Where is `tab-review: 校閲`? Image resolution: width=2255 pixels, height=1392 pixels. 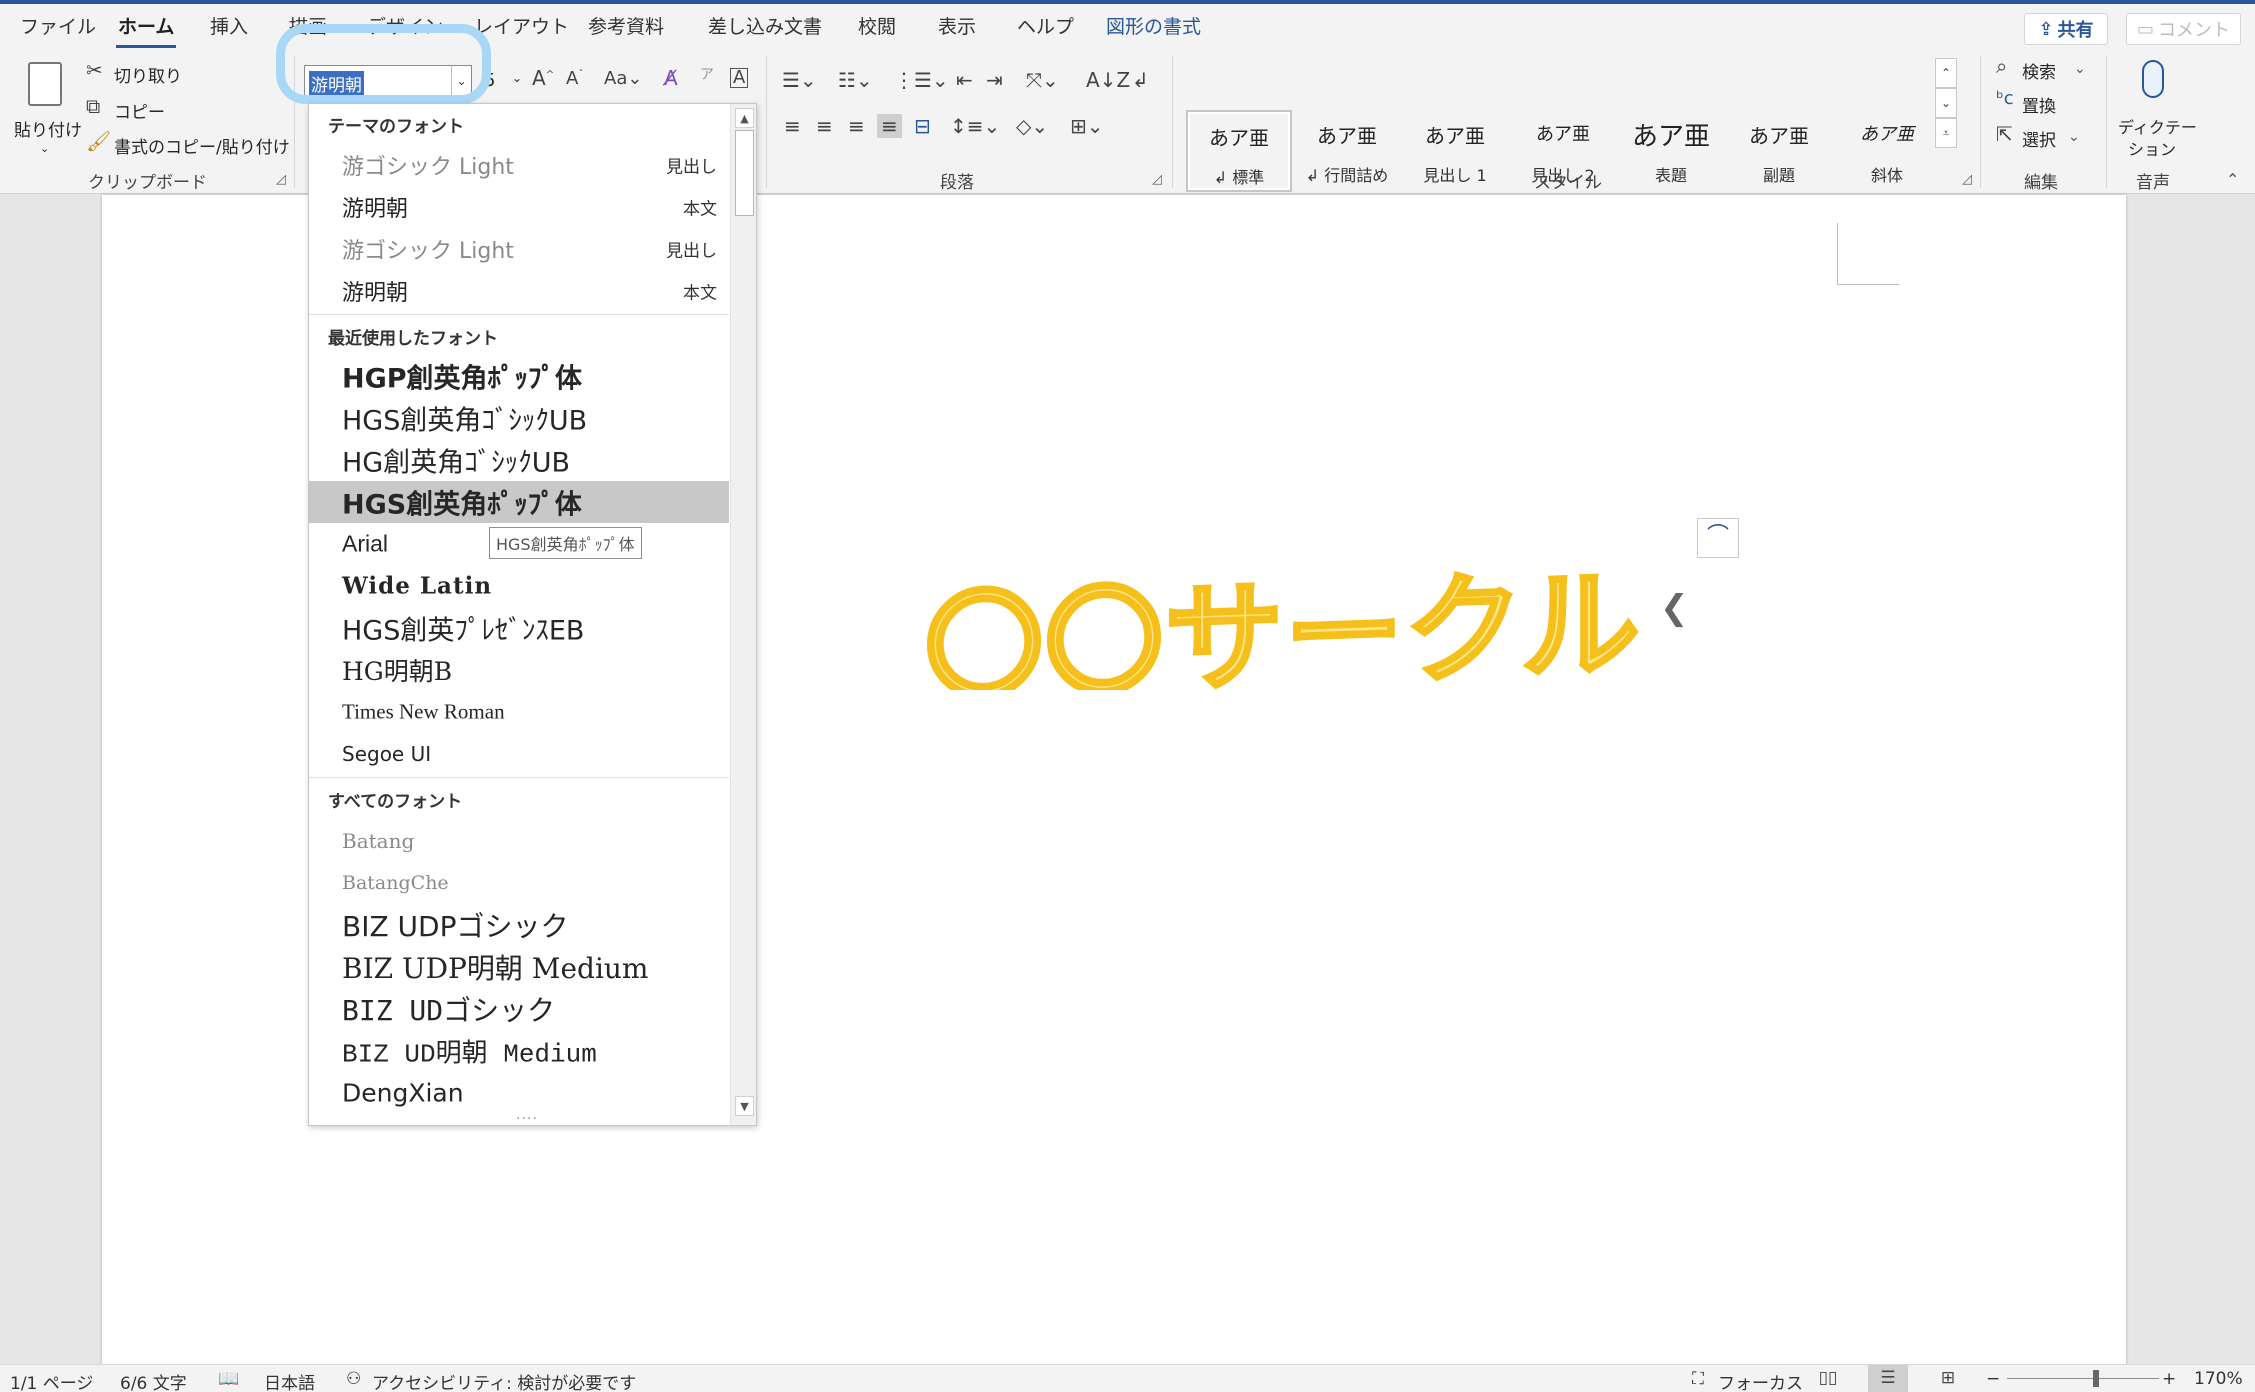 tab-review: 校閲 is located at coordinates (877, 25).